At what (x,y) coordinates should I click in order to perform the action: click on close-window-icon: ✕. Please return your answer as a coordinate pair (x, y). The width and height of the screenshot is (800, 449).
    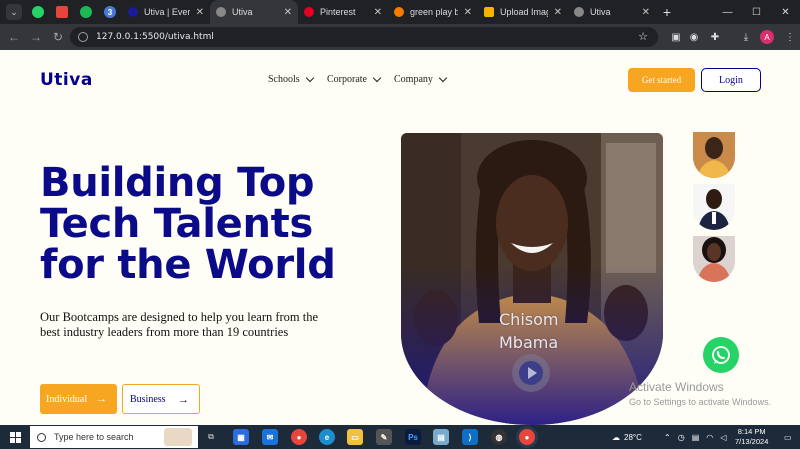
    Looking at the image, I should click on (785, 12).